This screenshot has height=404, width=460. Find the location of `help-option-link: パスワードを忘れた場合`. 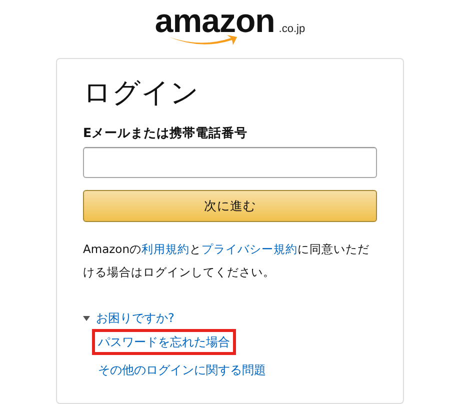

help-option-link: パスワードを忘れた場合 is located at coordinates (164, 342).